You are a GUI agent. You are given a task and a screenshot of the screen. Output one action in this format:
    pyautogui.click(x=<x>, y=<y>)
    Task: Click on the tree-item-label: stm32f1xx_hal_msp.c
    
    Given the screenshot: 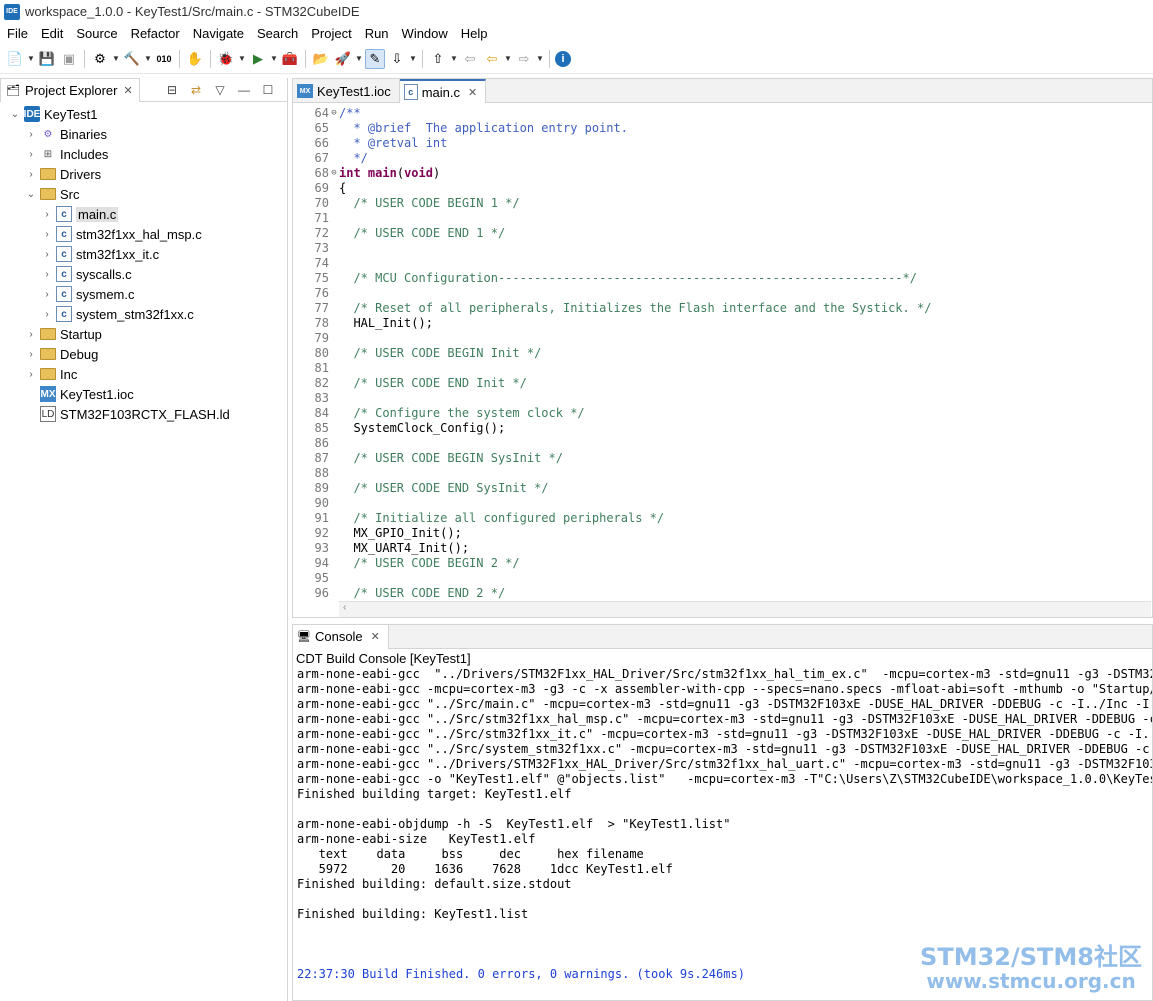 What is the action you would take?
    pyautogui.click(x=139, y=234)
    